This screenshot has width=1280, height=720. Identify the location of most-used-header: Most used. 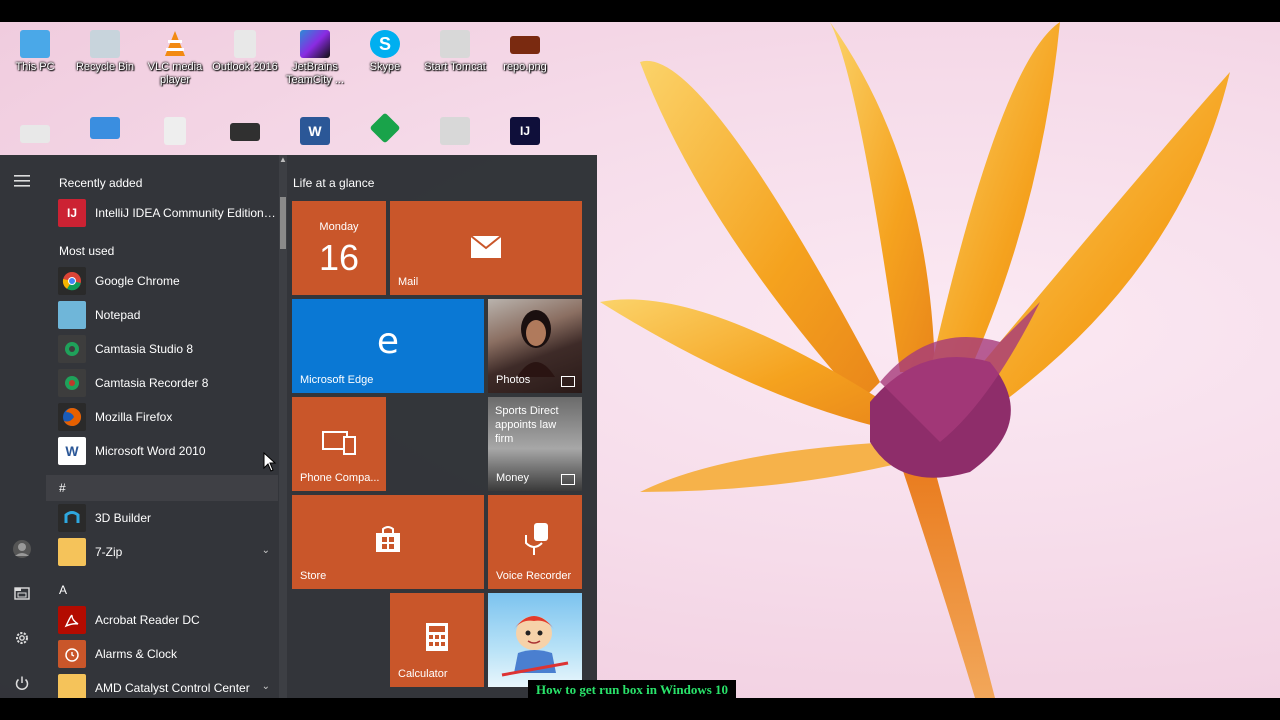
(87, 251).